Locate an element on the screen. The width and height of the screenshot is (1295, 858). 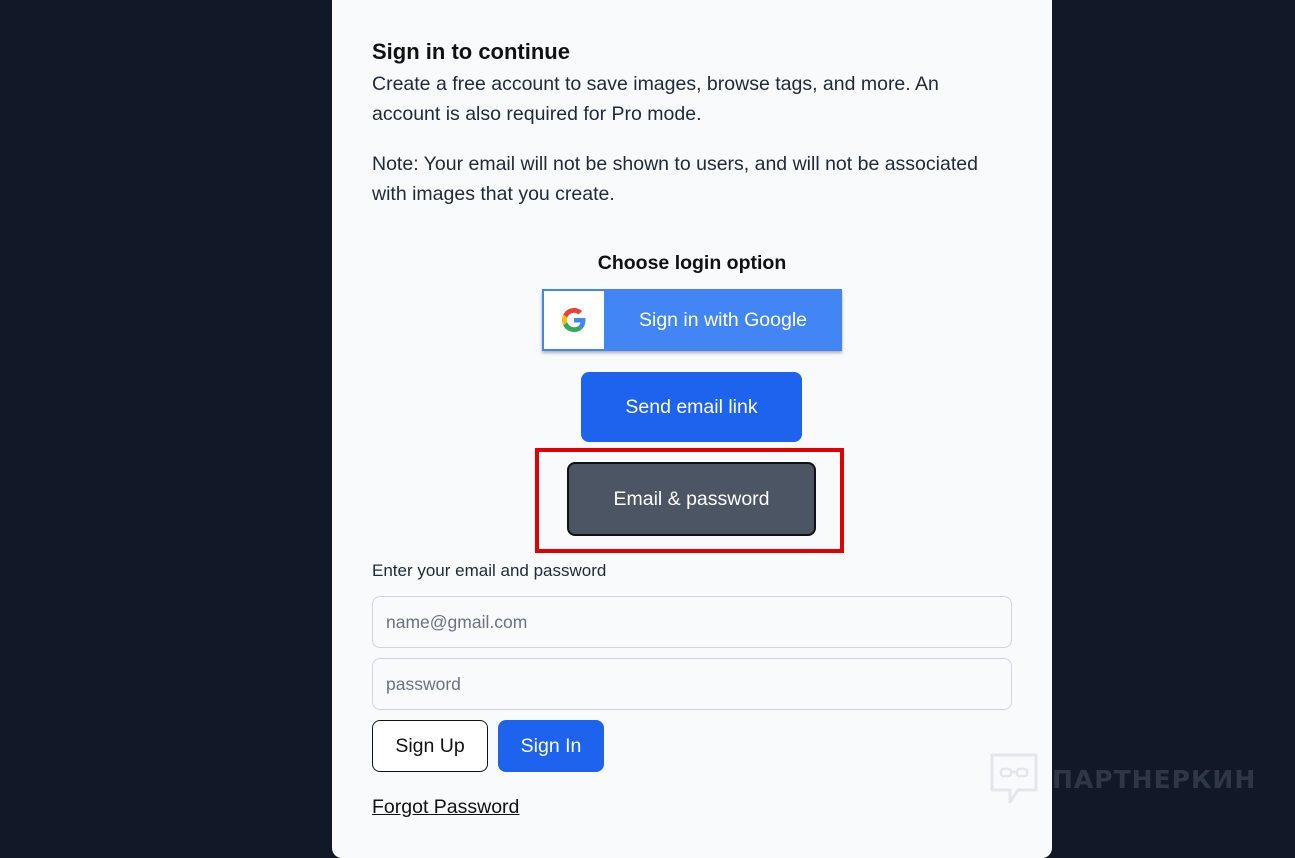
watermark-text: ПАРТНЕРКИН is located at coordinates (1154, 779).